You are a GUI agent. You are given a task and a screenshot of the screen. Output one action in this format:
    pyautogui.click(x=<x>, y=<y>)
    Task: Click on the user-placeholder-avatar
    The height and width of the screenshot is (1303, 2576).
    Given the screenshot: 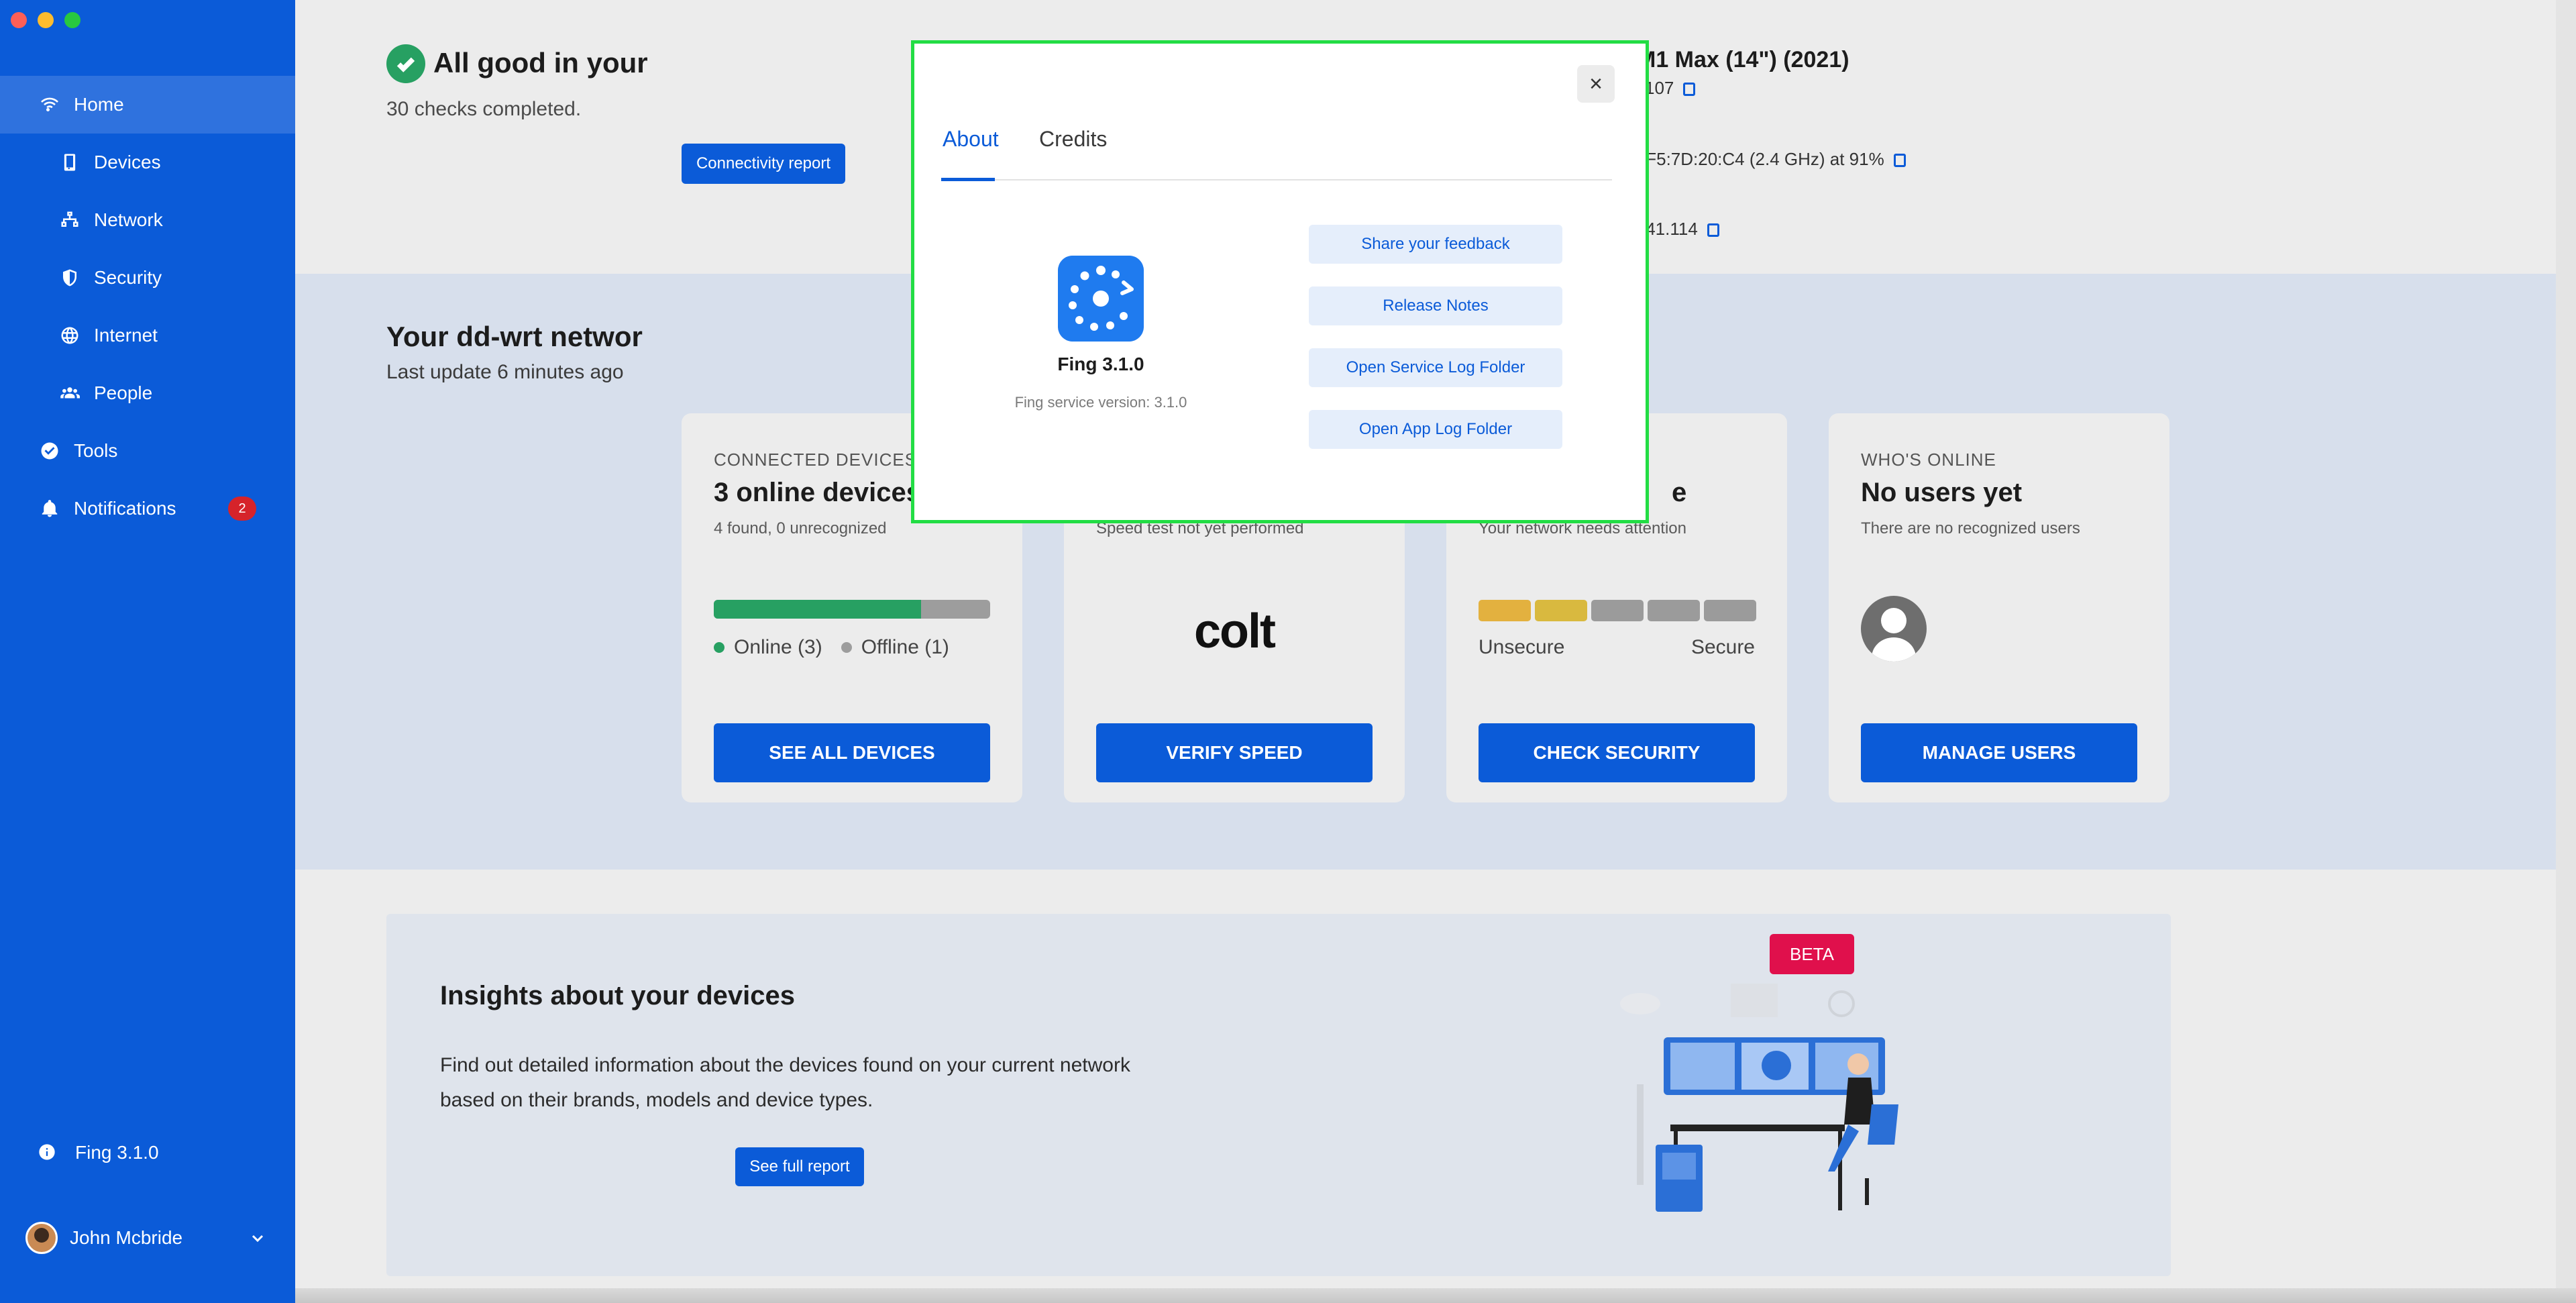 What is the action you would take?
    pyautogui.click(x=1894, y=629)
    